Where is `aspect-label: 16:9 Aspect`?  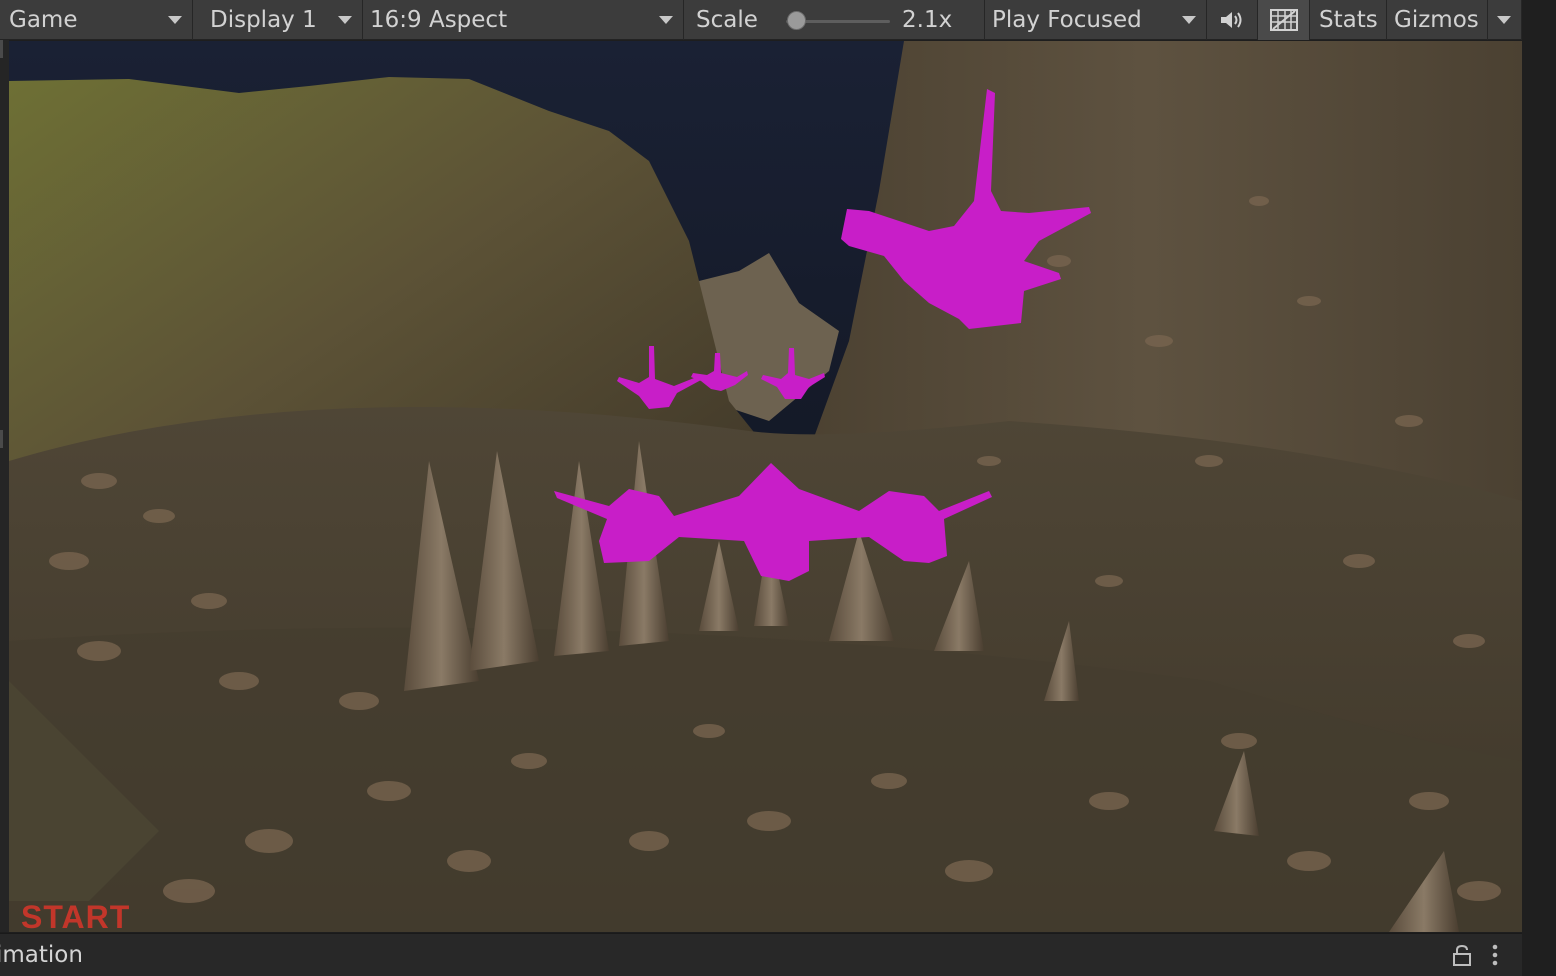
aspect-label: 16:9 Aspect is located at coordinates (439, 20).